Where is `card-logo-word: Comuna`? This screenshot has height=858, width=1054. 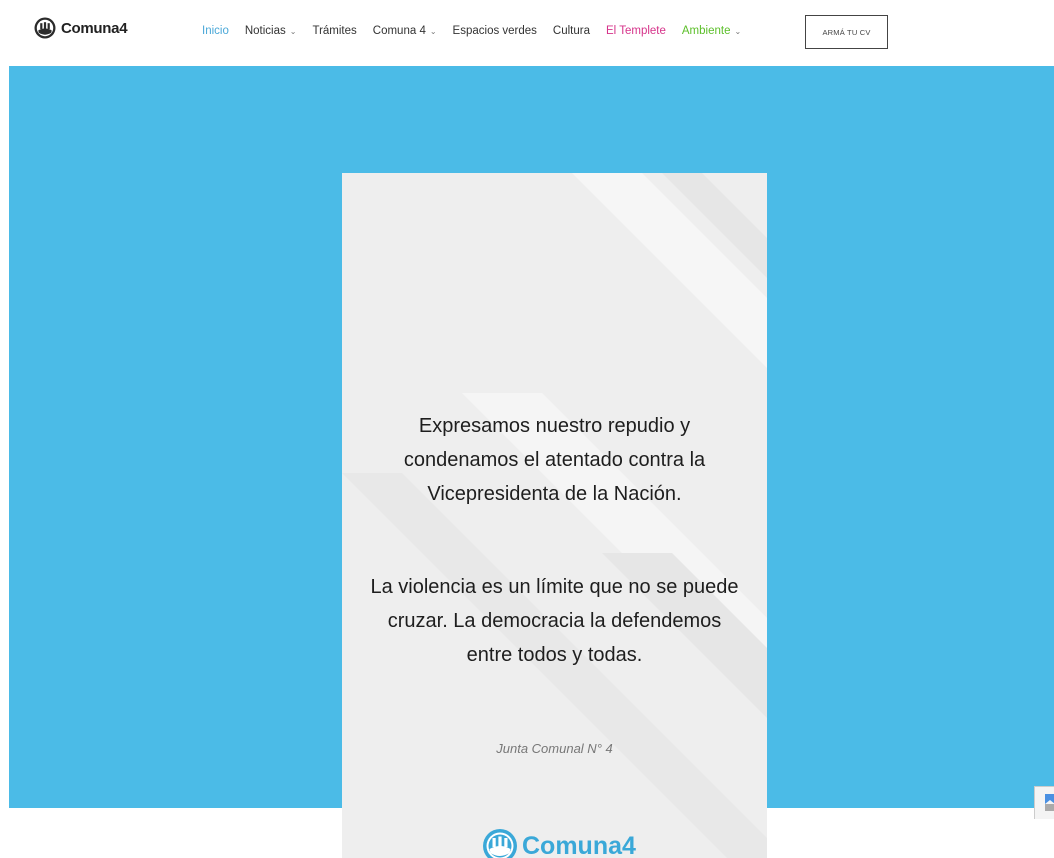
card-logo-word: Comuna is located at coordinates (572, 845).